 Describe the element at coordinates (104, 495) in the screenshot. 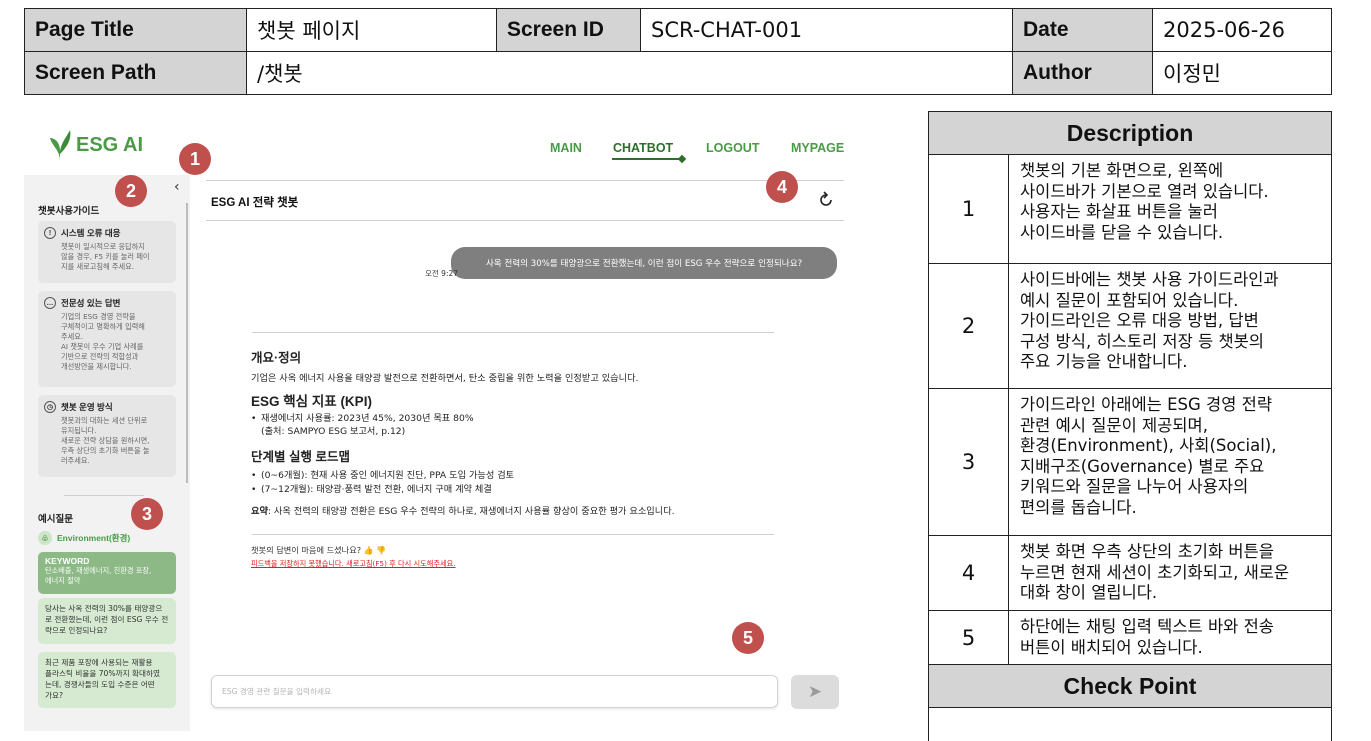

I see `sidebar-divider` at that location.